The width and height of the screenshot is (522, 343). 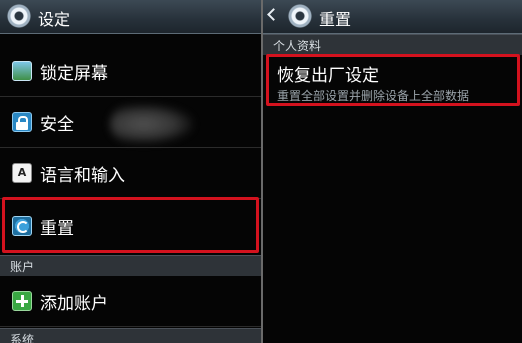 I want to click on factory-reset-highlight-box, so click(x=393, y=80).